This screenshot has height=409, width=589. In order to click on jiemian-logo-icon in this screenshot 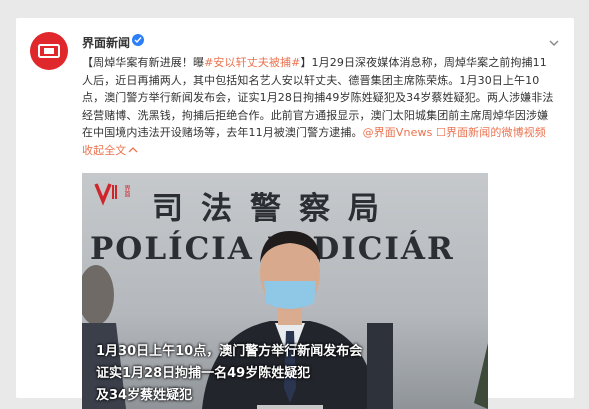, I will do `click(49, 51)`.